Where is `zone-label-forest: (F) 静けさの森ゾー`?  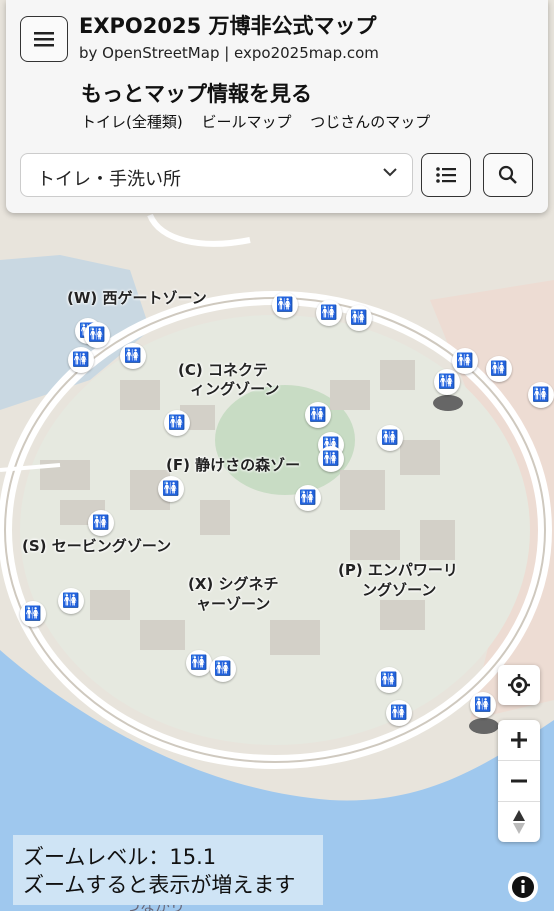
zone-label-forest: (F) 静けさの森ゾー is located at coordinates (233, 465).